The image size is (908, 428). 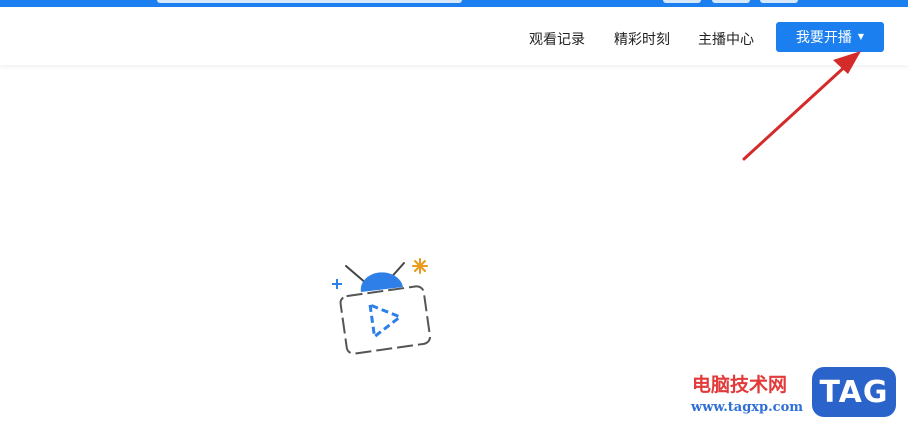 What do you see at coordinates (861, 36) in the screenshot?
I see `caret-down-icon: ▼` at bounding box center [861, 36].